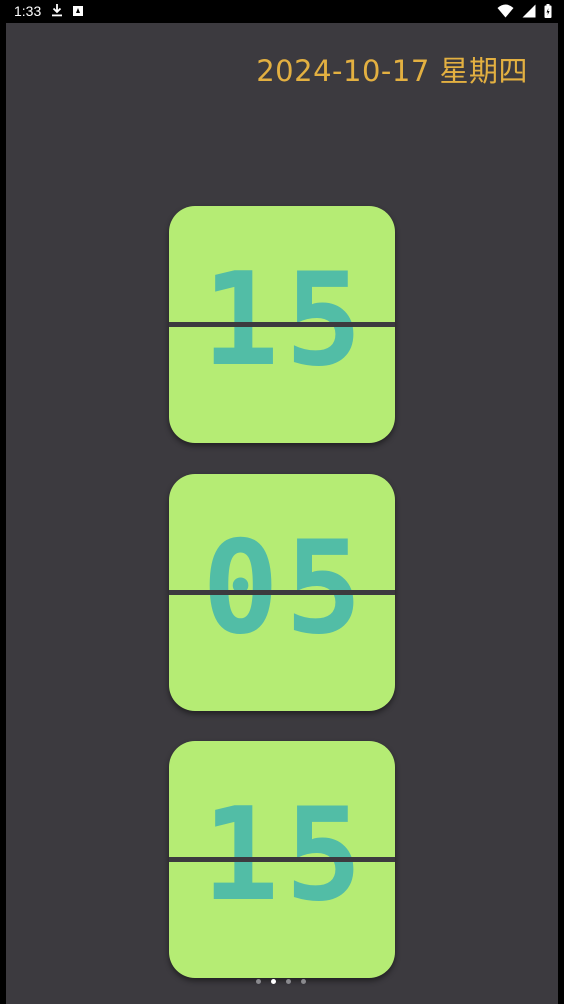 This screenshot has height=1004, width=564. I want to click on wifi-icon, so click(505, 11).